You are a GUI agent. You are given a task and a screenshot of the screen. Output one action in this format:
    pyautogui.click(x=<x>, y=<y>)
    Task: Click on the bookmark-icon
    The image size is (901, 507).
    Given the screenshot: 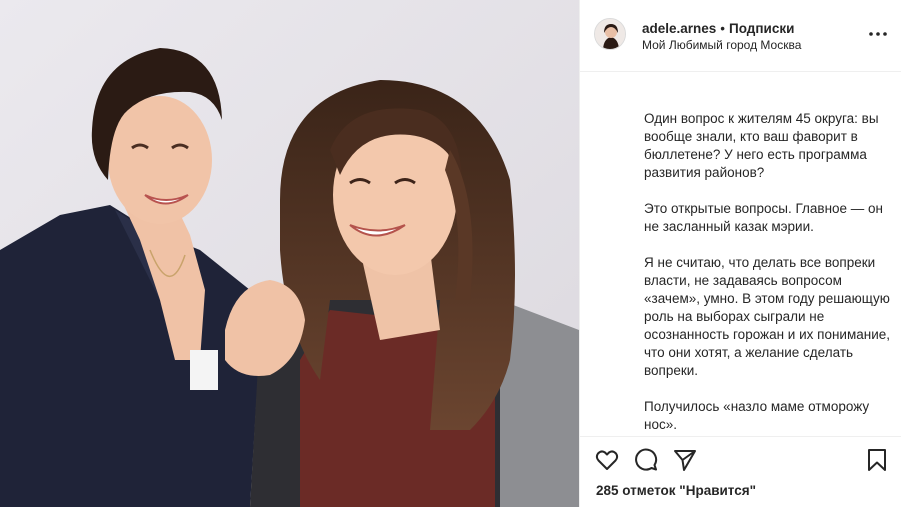 What is the action you would take?
    pyautogui.click(x=877, y=460)
    